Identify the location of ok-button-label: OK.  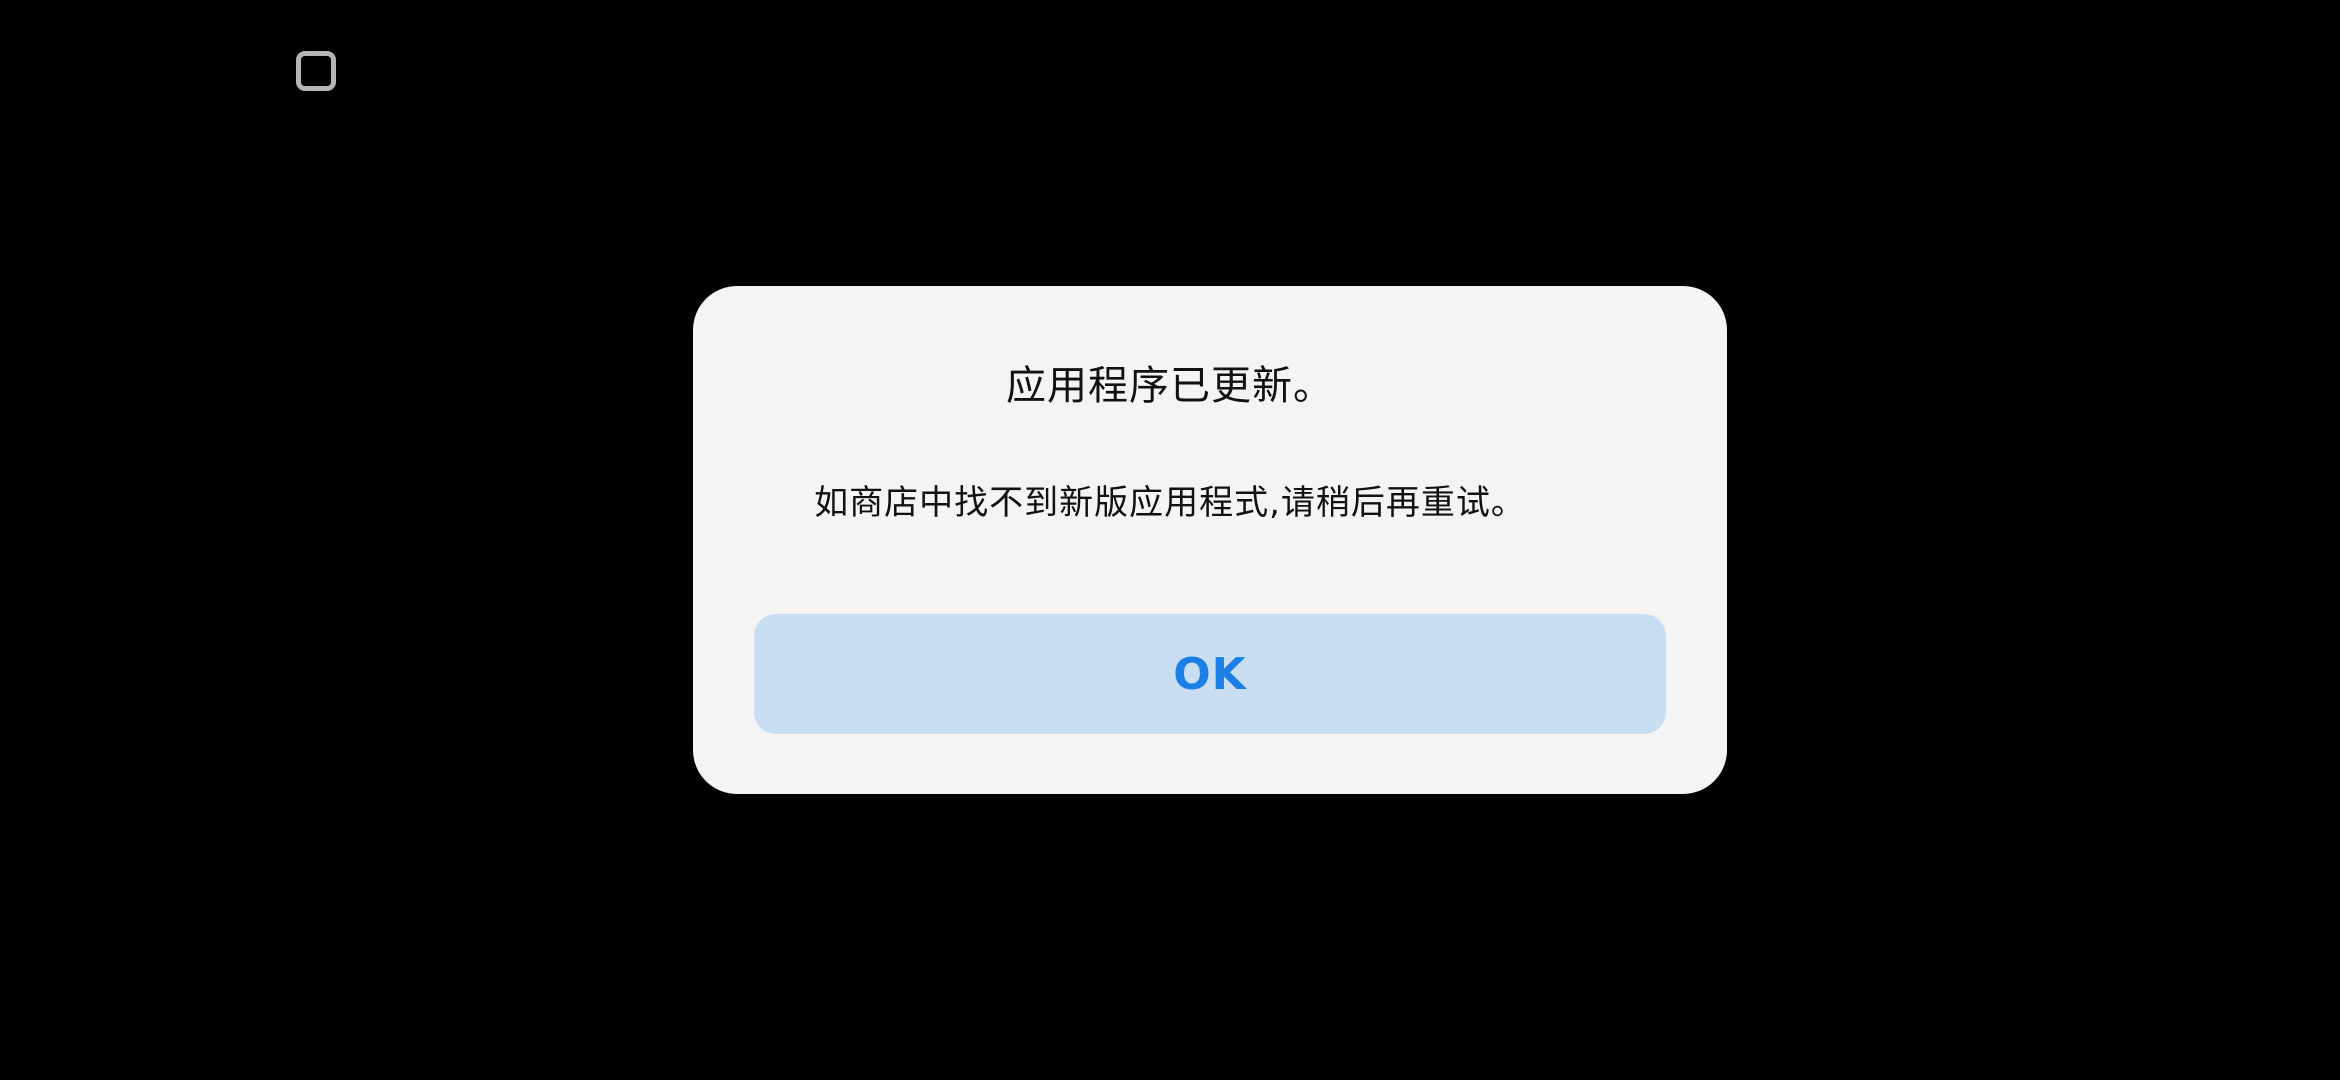
(1210, 674).